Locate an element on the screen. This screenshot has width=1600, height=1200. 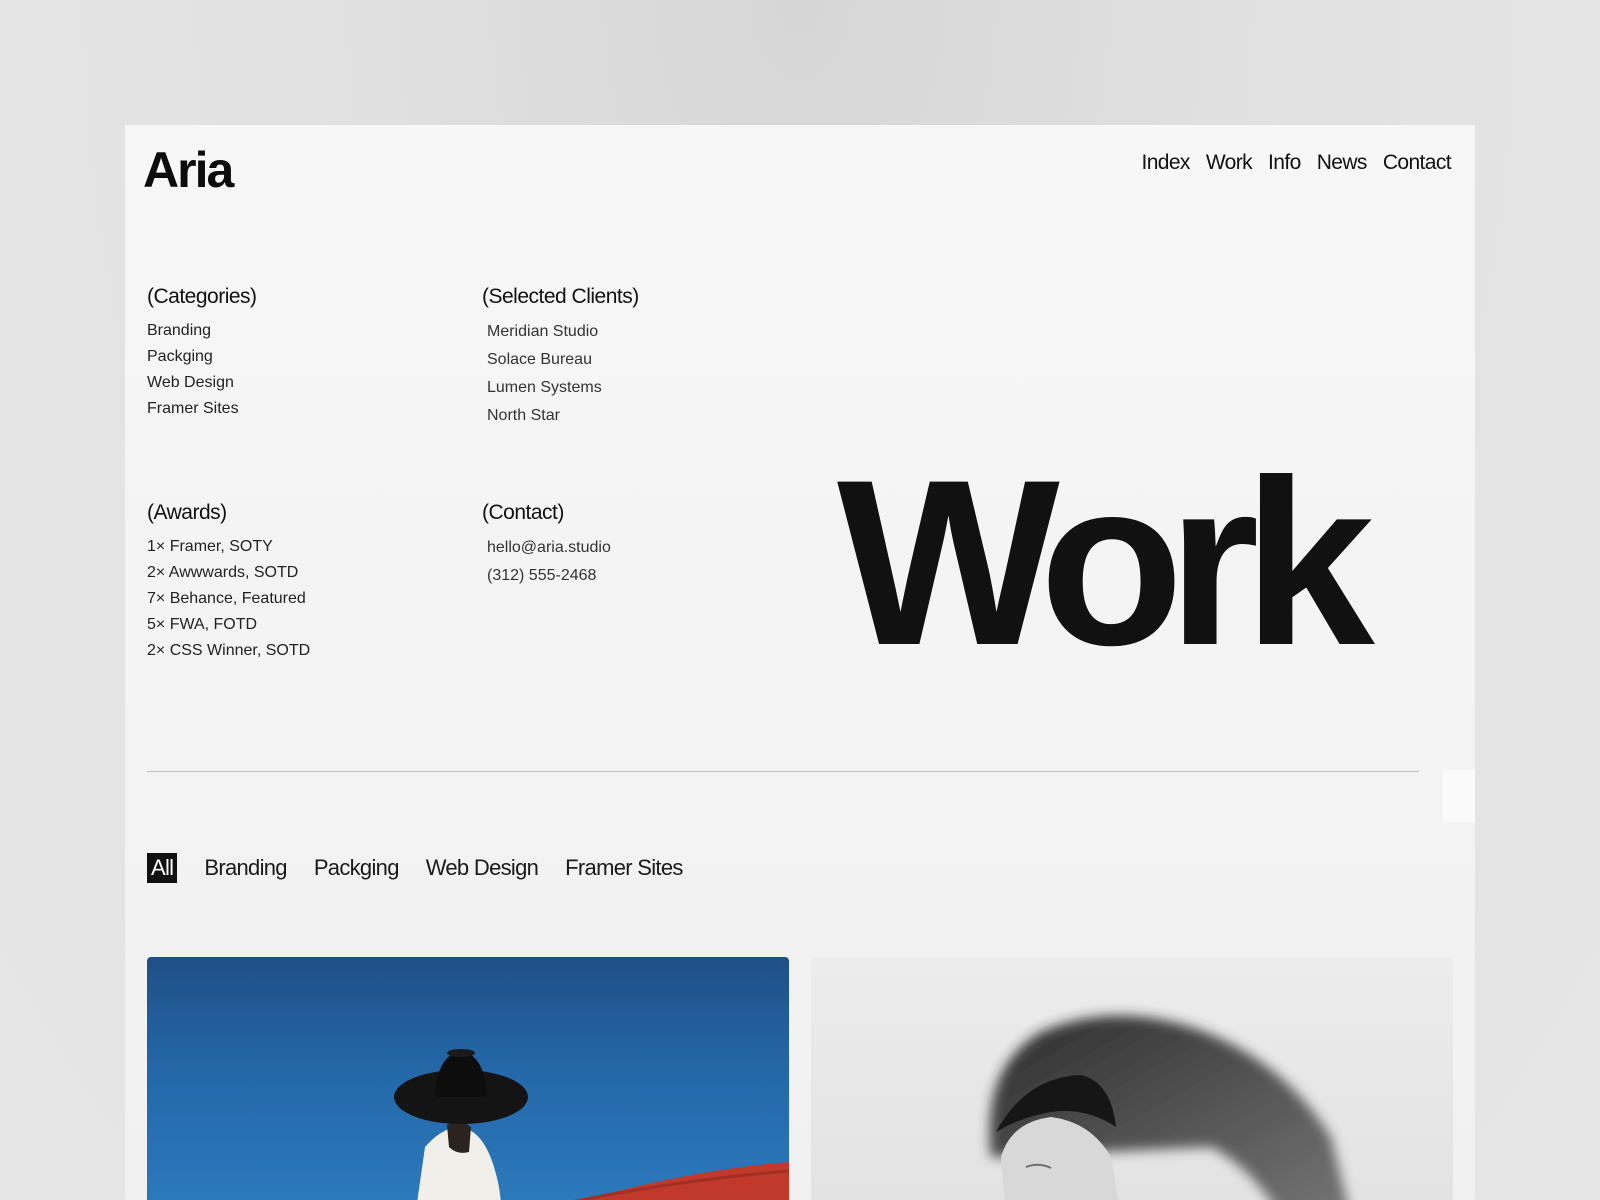
project-card-portrait is located at coordinates (1132, 1078).